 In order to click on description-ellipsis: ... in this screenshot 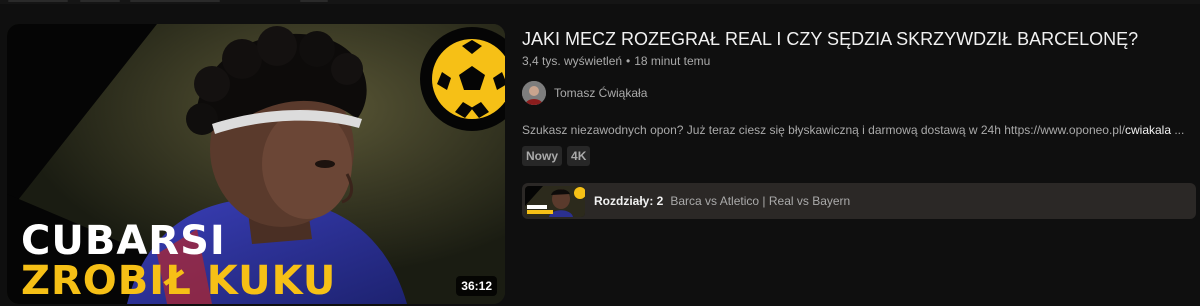, I will do `click(1178, 130)`.